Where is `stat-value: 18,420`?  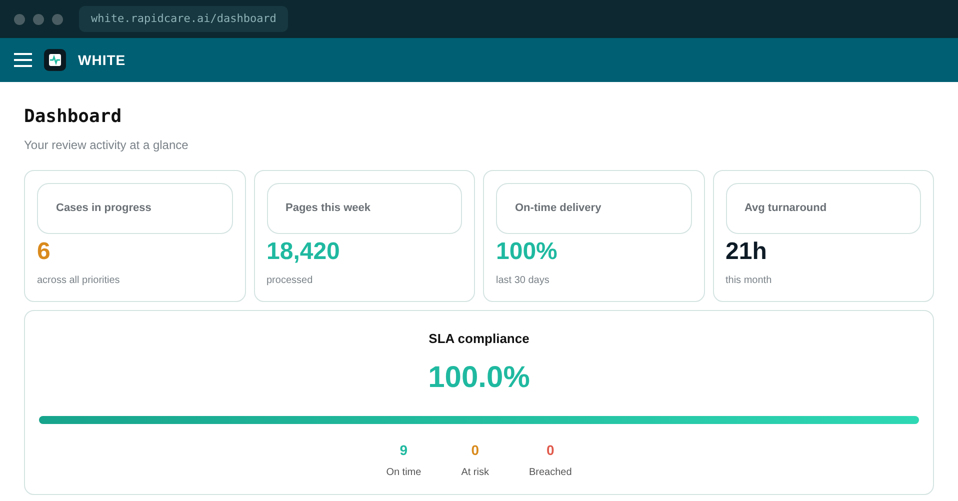 stat-value: 18,420 is located at coordinates (303, 252).